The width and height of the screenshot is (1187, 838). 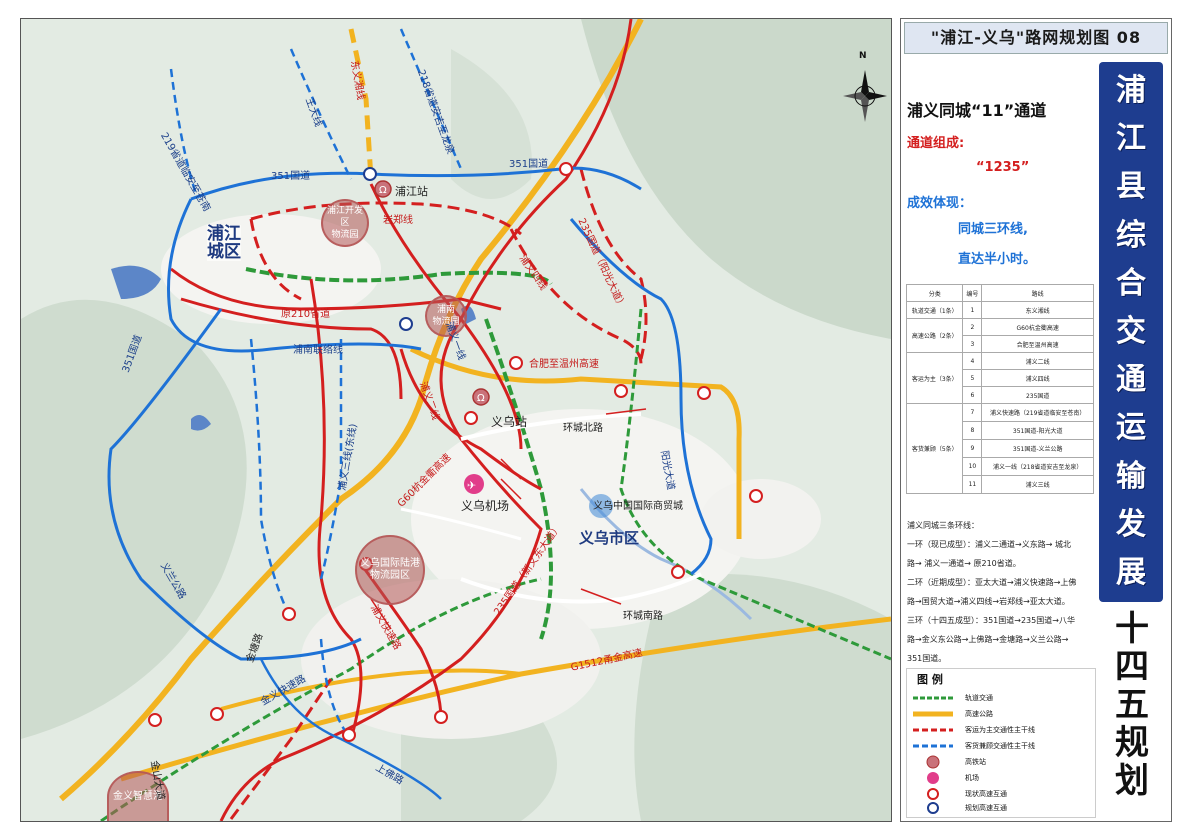 I want to click on mixed-line-icon, so click(x=933, y=746).